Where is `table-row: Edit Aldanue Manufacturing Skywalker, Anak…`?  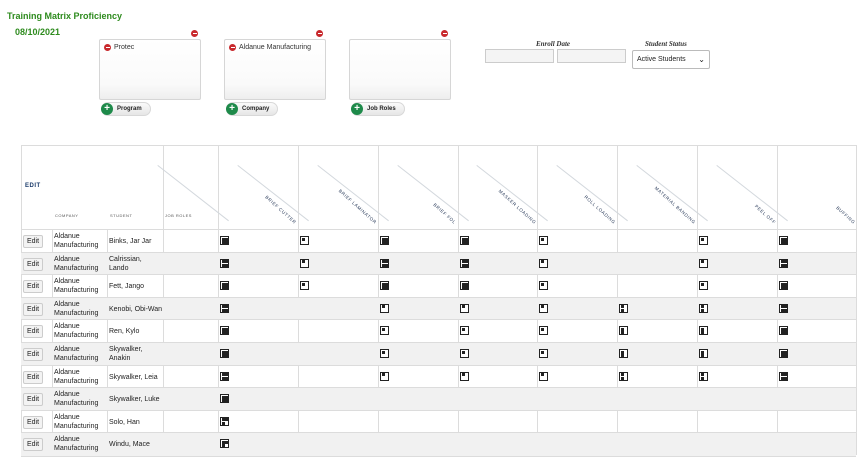 table-row: Edit Aldanue Manufacturing Skywalker, Anak… is located at coordinates (438, 354).